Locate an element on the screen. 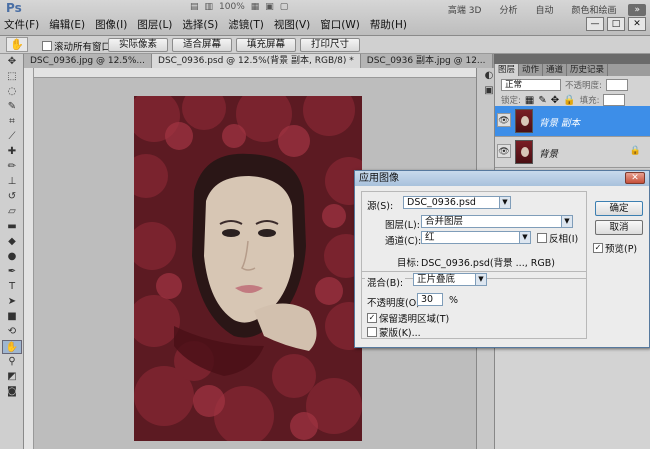 This screenshot has width=650, height=449. layer-value: 合并图层 is located at coordinates (444, 221).